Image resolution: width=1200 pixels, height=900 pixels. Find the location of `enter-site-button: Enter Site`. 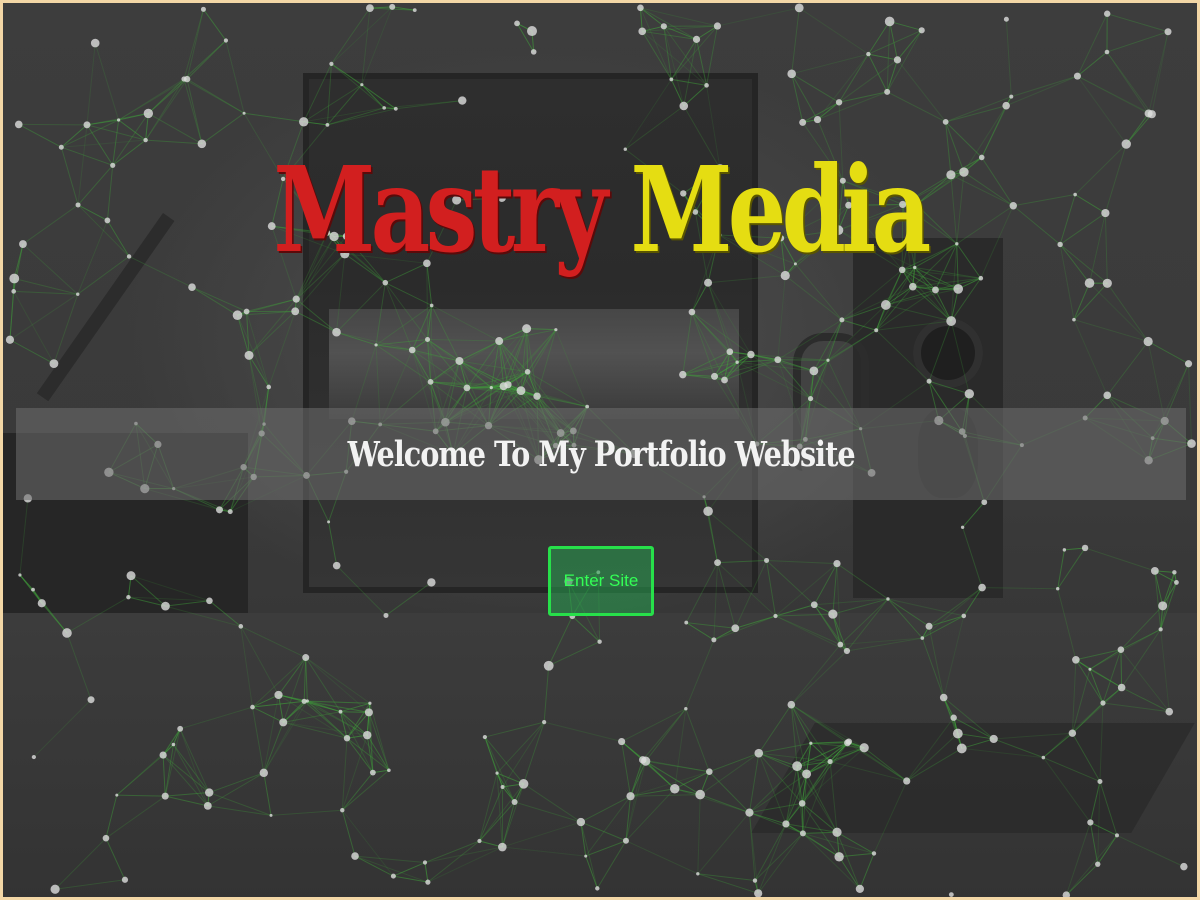

enter-site-button: Enter Site is located at coordinates (601, 581).